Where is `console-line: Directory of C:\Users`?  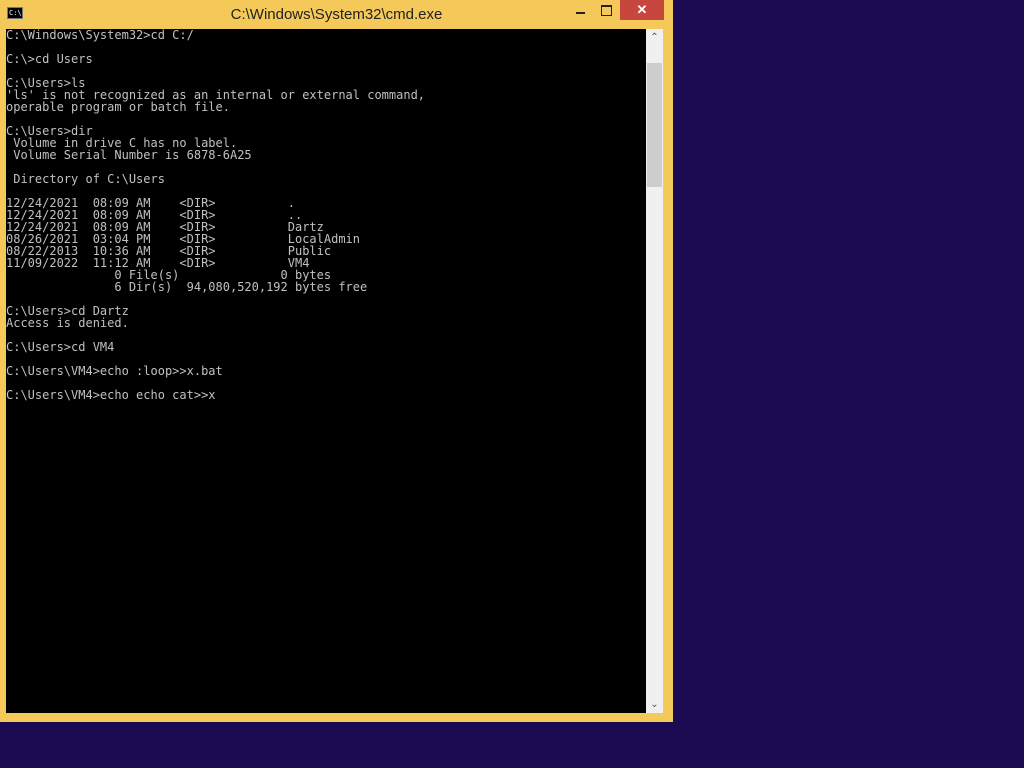
console-line: Directory of C:\Users is located at coordinates (85, 178).